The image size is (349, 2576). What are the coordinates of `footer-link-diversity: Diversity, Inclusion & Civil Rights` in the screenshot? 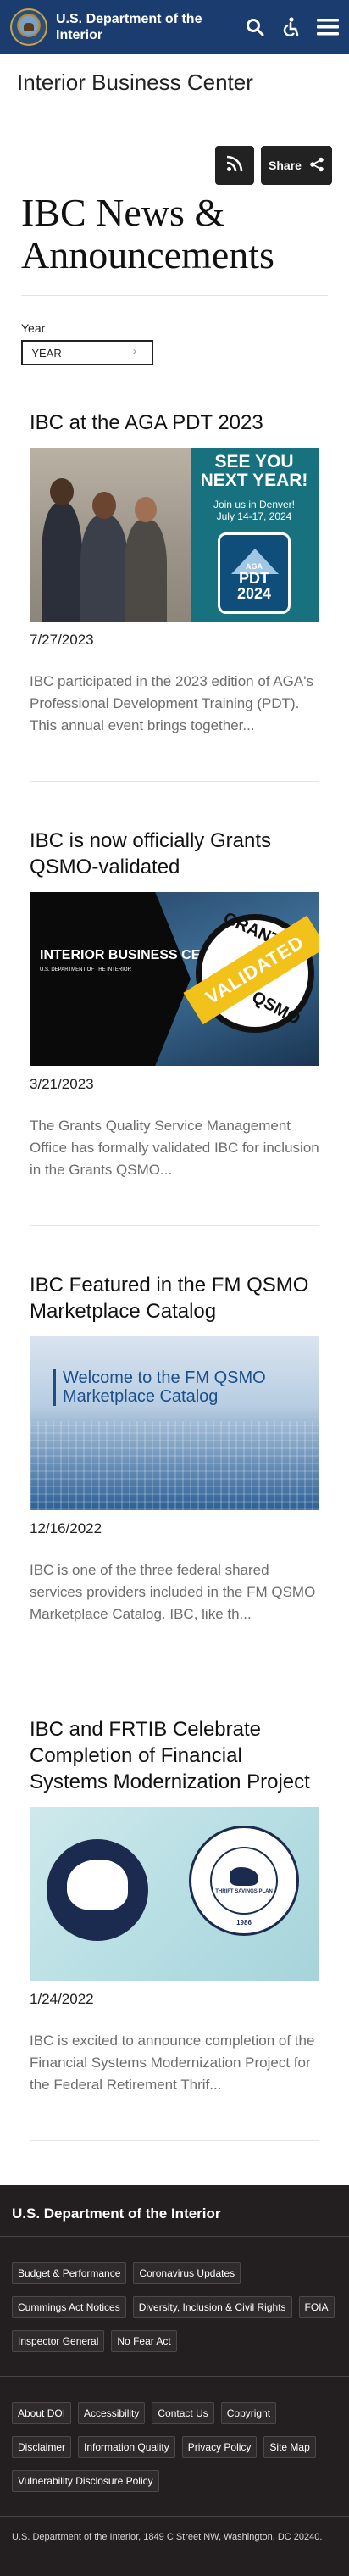 It's located at (212, 2307).